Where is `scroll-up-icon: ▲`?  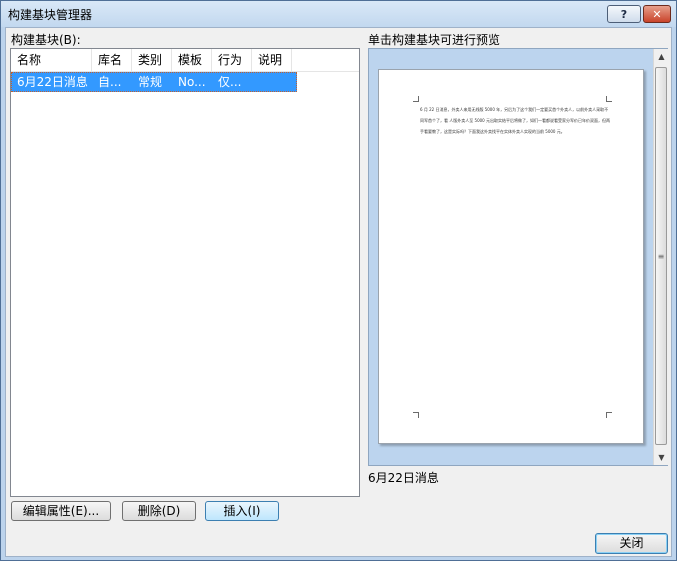 scroll-up-icon: ▲ is located at coordinates (661, 56).